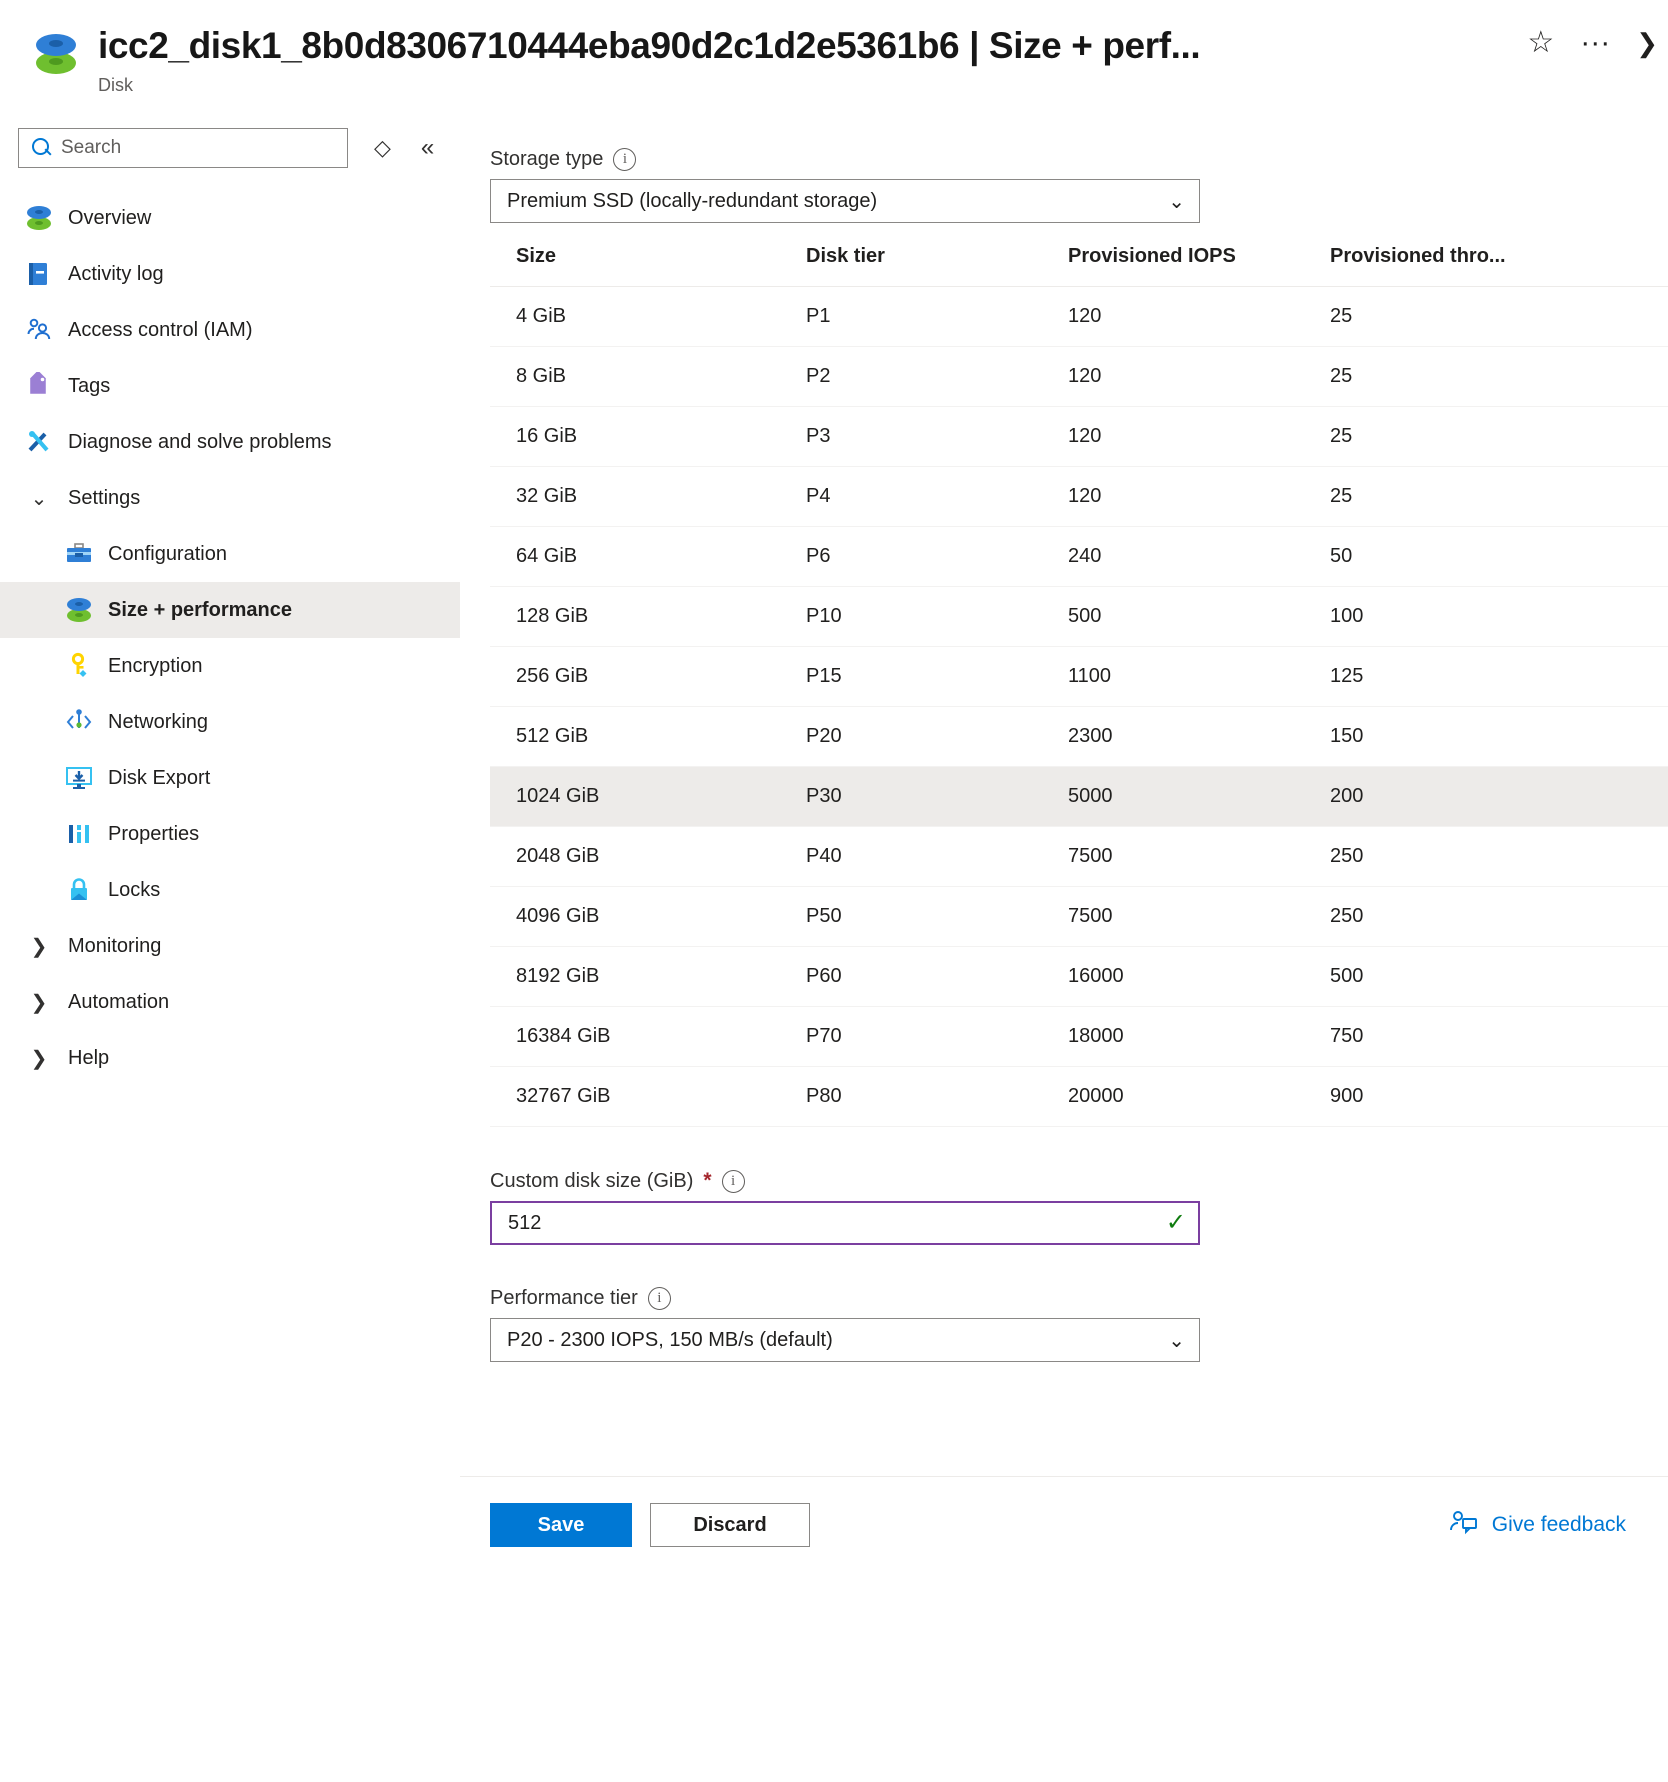 This screenshot has height=1782, width=1668. What do you see at coordinates (79, 666) in the screenshot?
I see `key-icon` at bounding box center [79, 666].